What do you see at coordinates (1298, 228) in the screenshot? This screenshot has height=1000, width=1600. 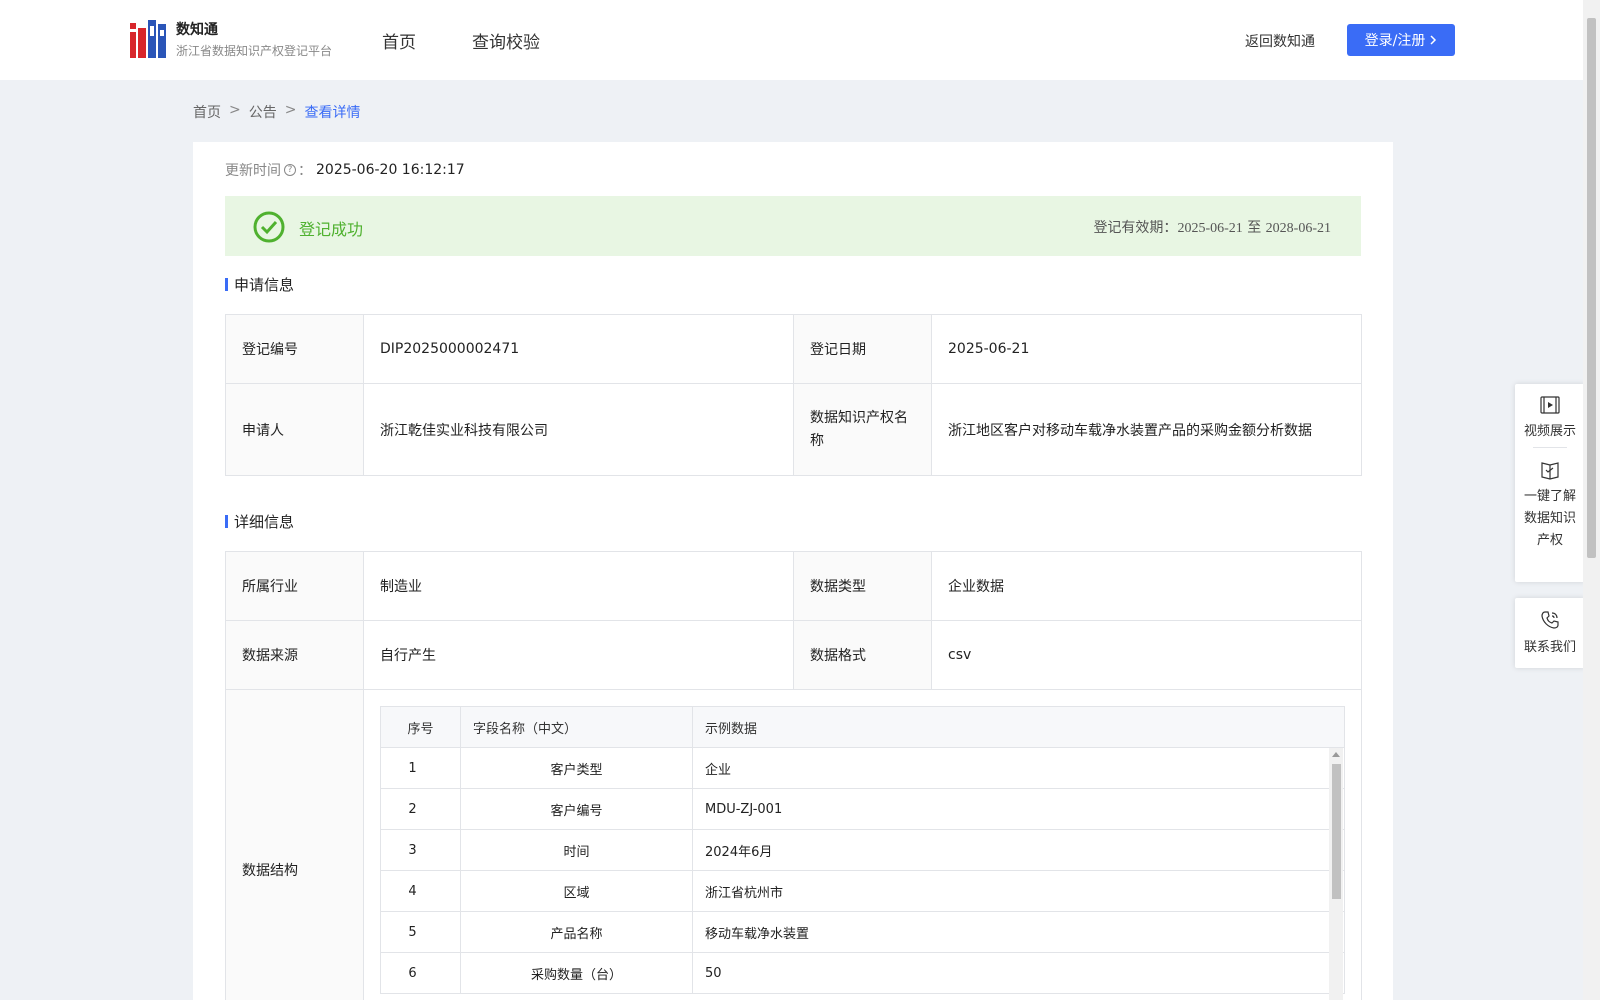 I see `validity-end: 2028-06-21` at bounding box center [1298, 228].